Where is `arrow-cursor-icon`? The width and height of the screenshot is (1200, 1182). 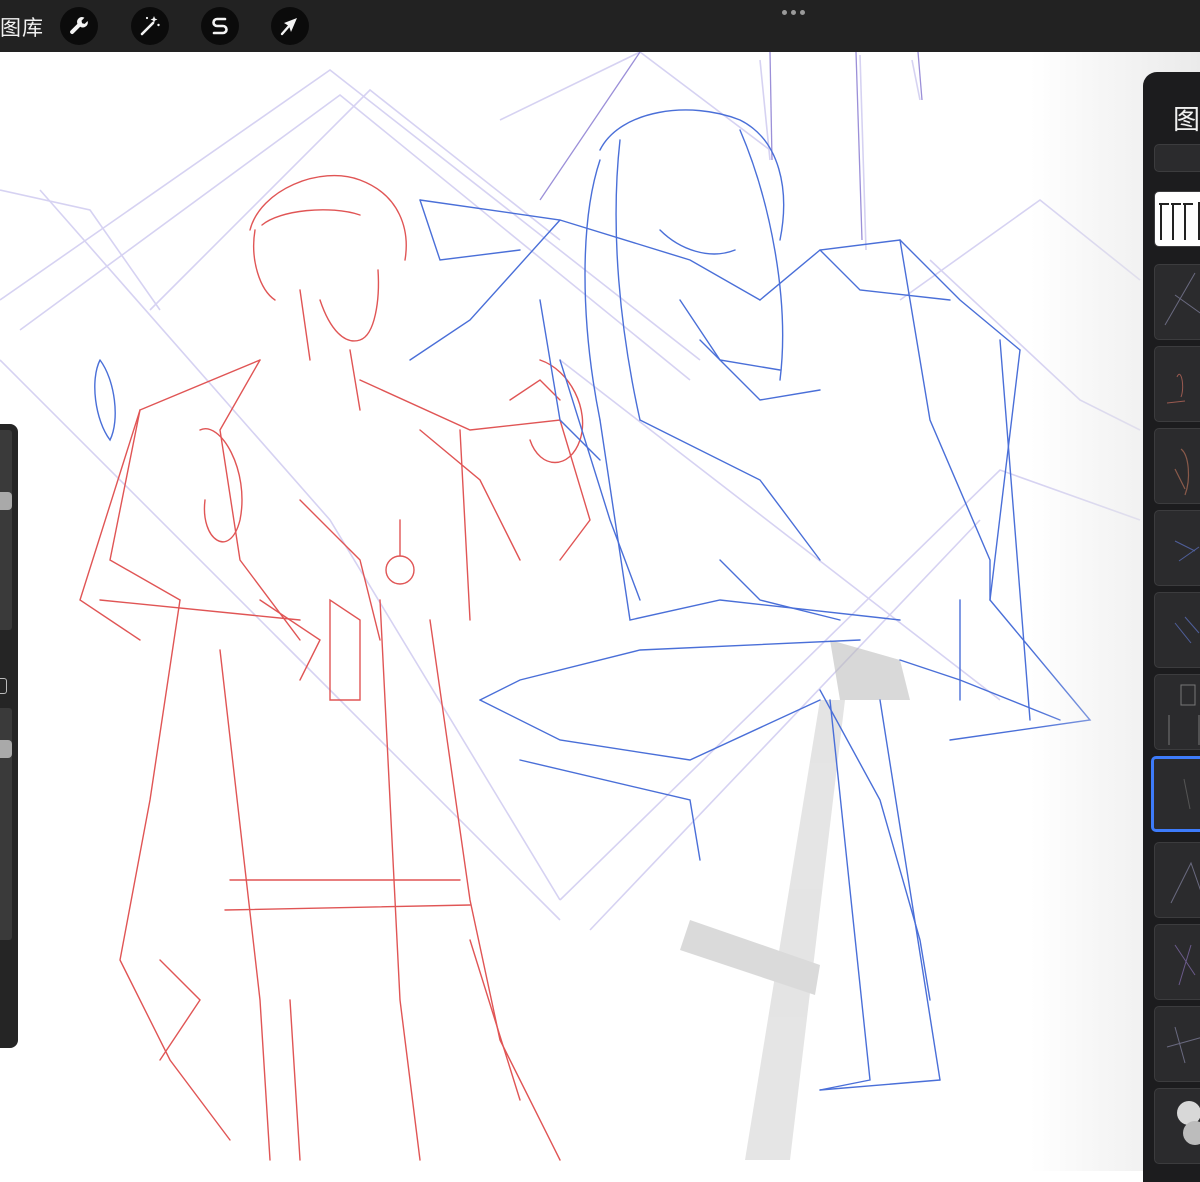
arrow-cursor-icon is located at coordinates (288, 27).